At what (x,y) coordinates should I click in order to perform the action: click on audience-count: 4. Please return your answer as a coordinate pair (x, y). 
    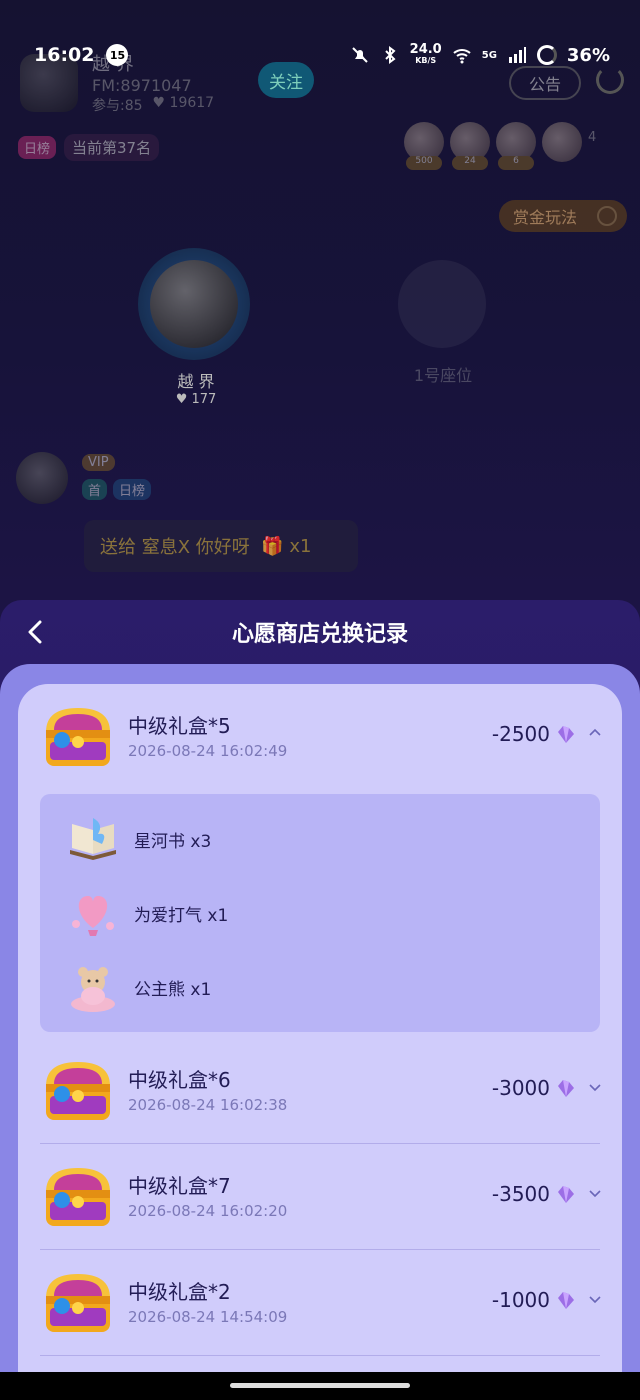
    Looking at the image, I should click on (592, 137).